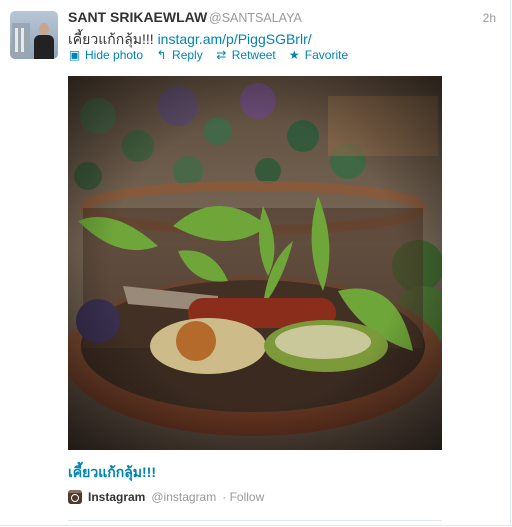 This screenshot has width=512, height=527. Describe the element at coordinates (243, 497) in the screenshot. I see `follow-button: · Follow` at that location.